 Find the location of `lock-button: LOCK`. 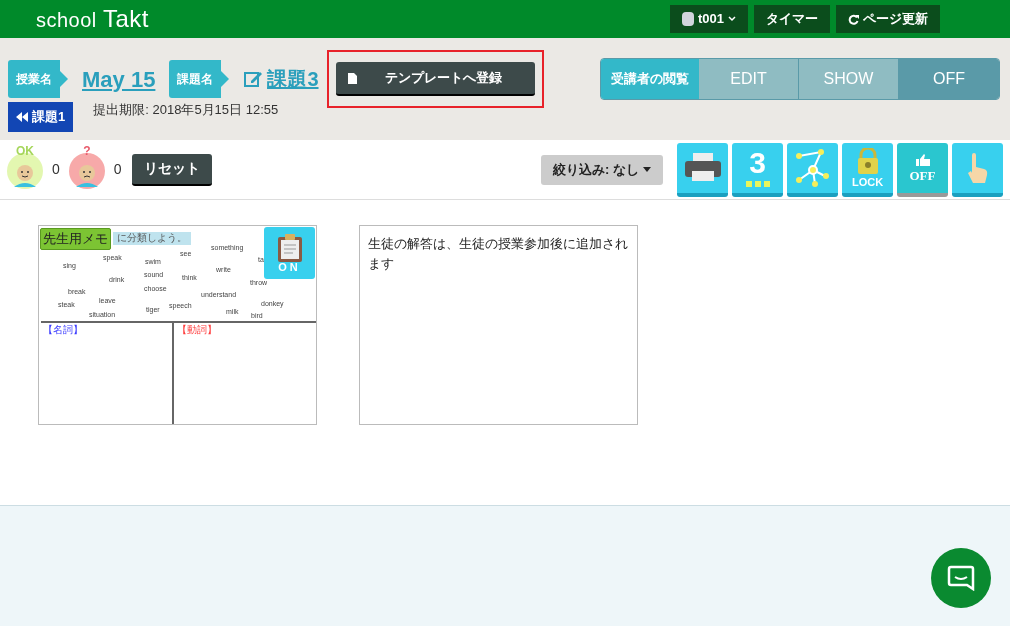

lock-button: LOCK is located at coordinates (867, 169).